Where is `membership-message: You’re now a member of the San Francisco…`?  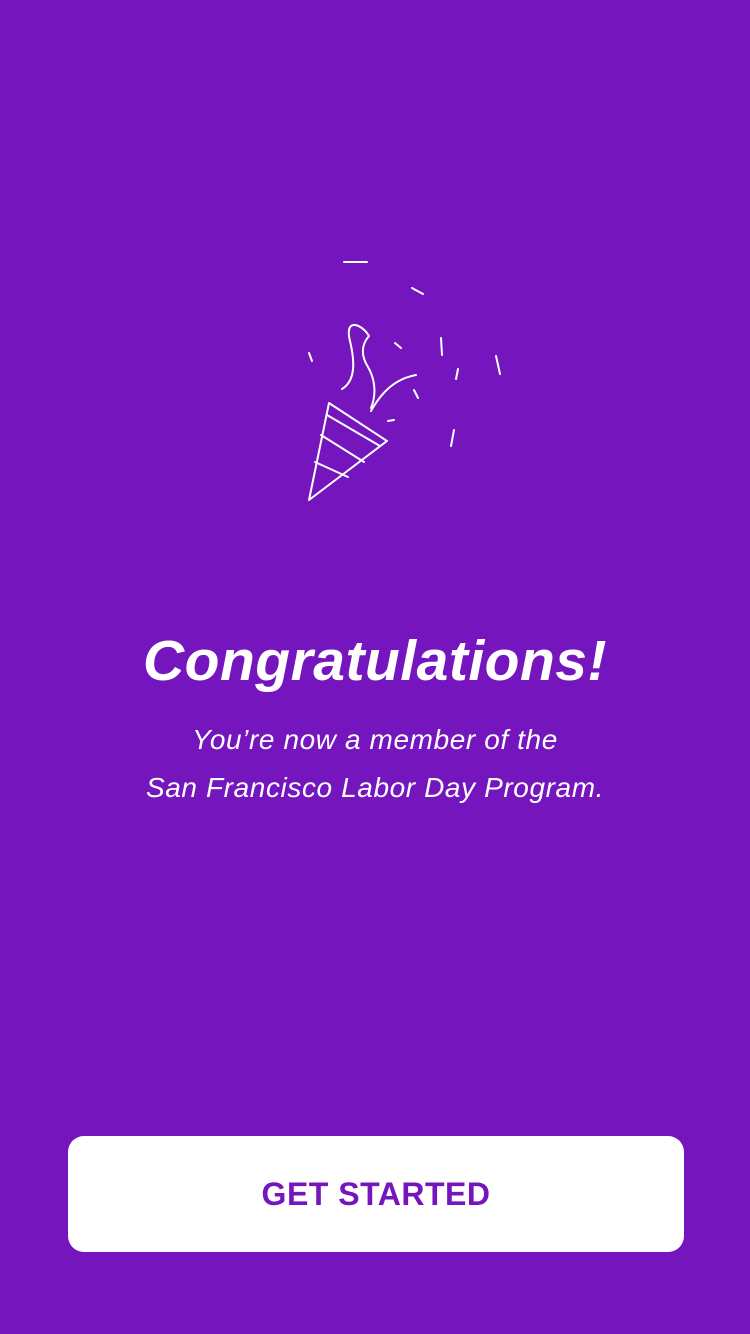
membership-message: You’re now a member of the San Francisco… is located at coordinates (375, 764).